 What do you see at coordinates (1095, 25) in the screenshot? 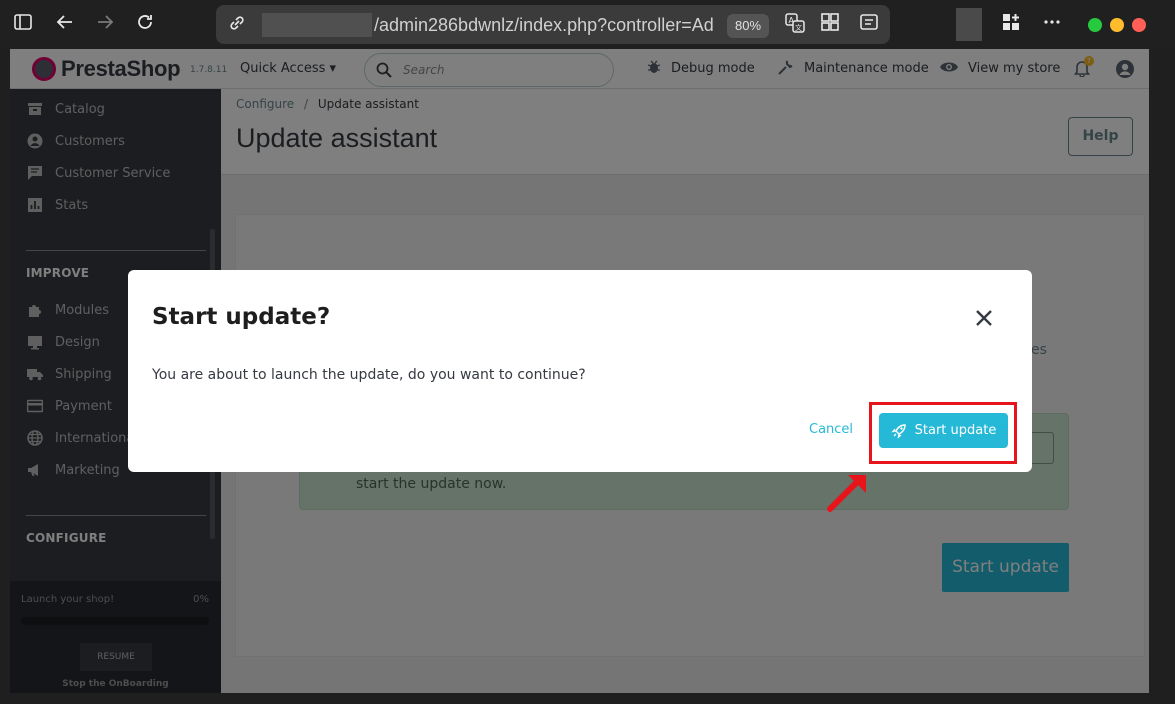
I see `window-minimize-button` at bounding box center [1095, 25].